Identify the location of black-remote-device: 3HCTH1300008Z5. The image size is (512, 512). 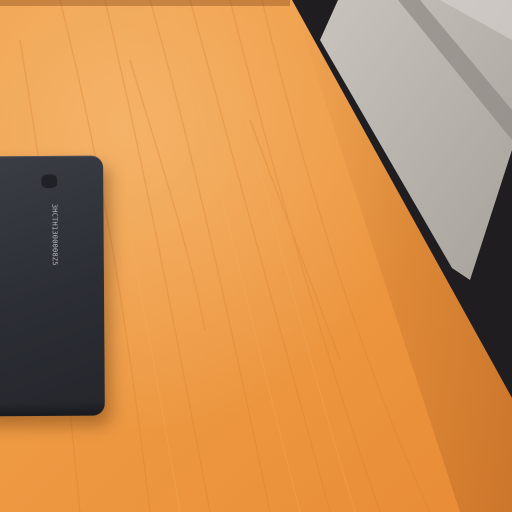
(52, 286).